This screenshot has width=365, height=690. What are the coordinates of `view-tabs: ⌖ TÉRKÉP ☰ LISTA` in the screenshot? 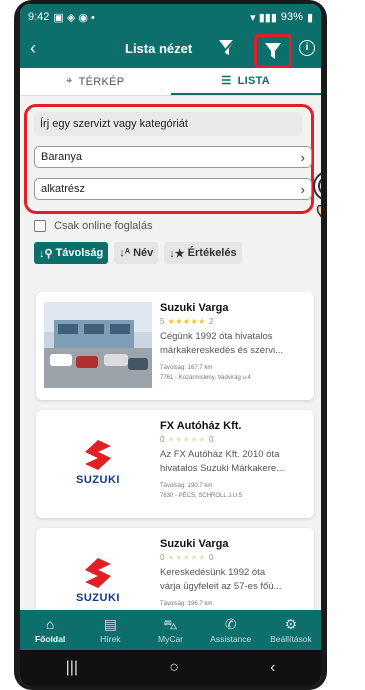 It's located at (170, 82).